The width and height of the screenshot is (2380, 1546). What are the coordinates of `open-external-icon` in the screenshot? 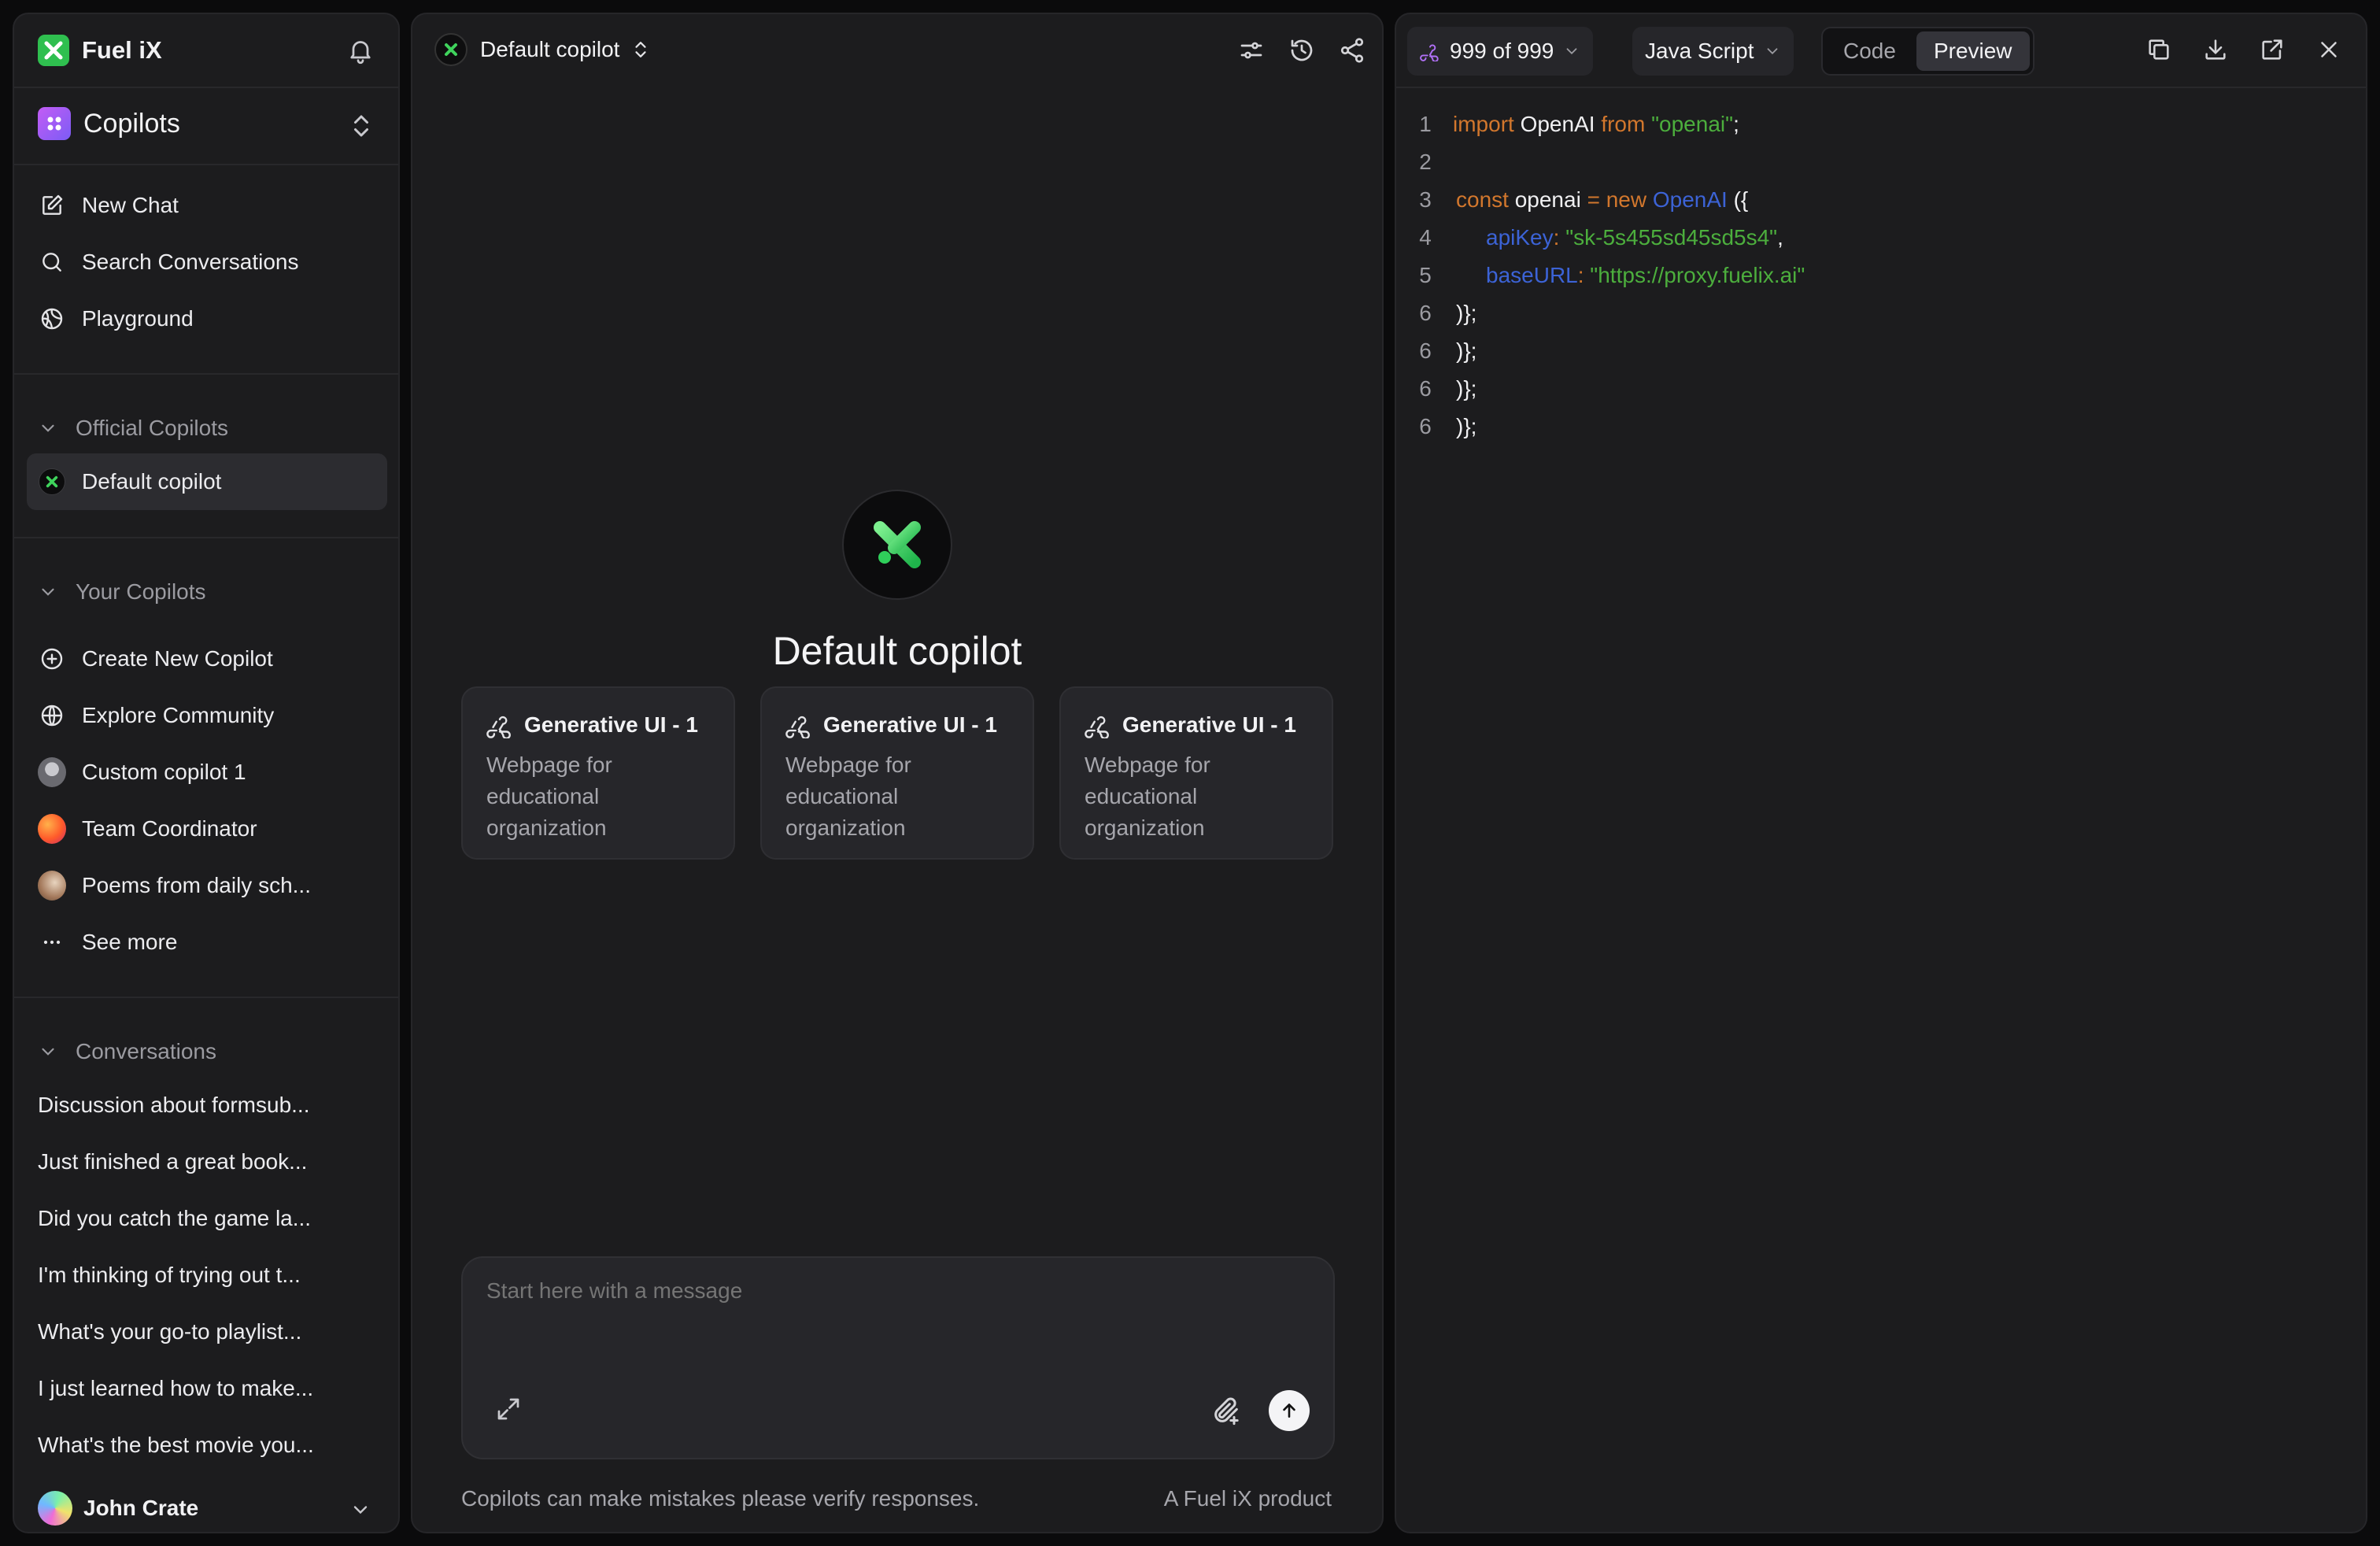 It's located at (2272, 49).